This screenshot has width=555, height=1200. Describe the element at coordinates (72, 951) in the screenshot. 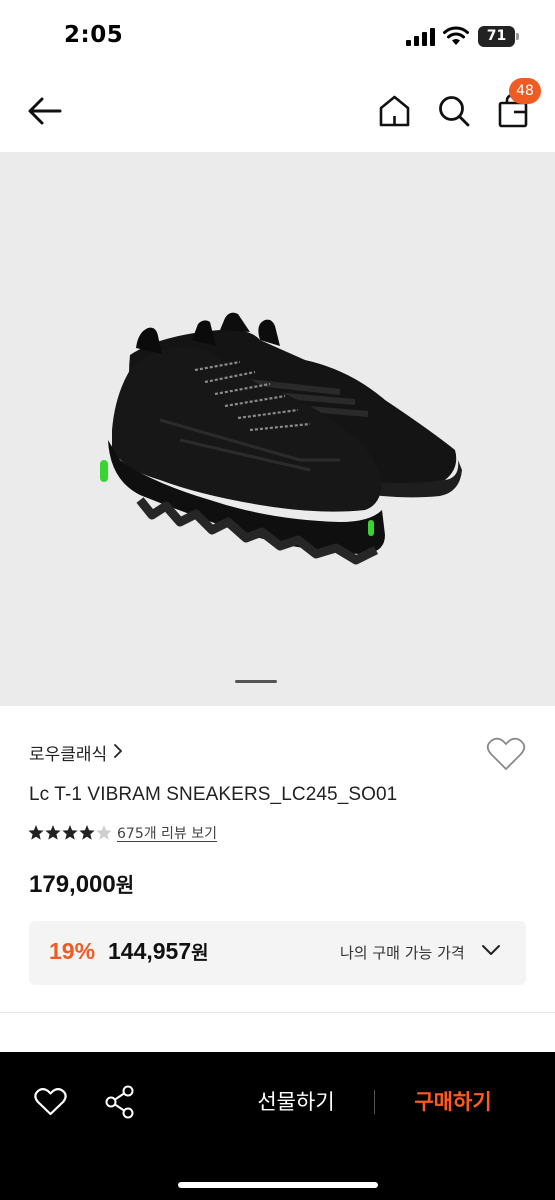

I see `discount-rate: 19%` at that location.